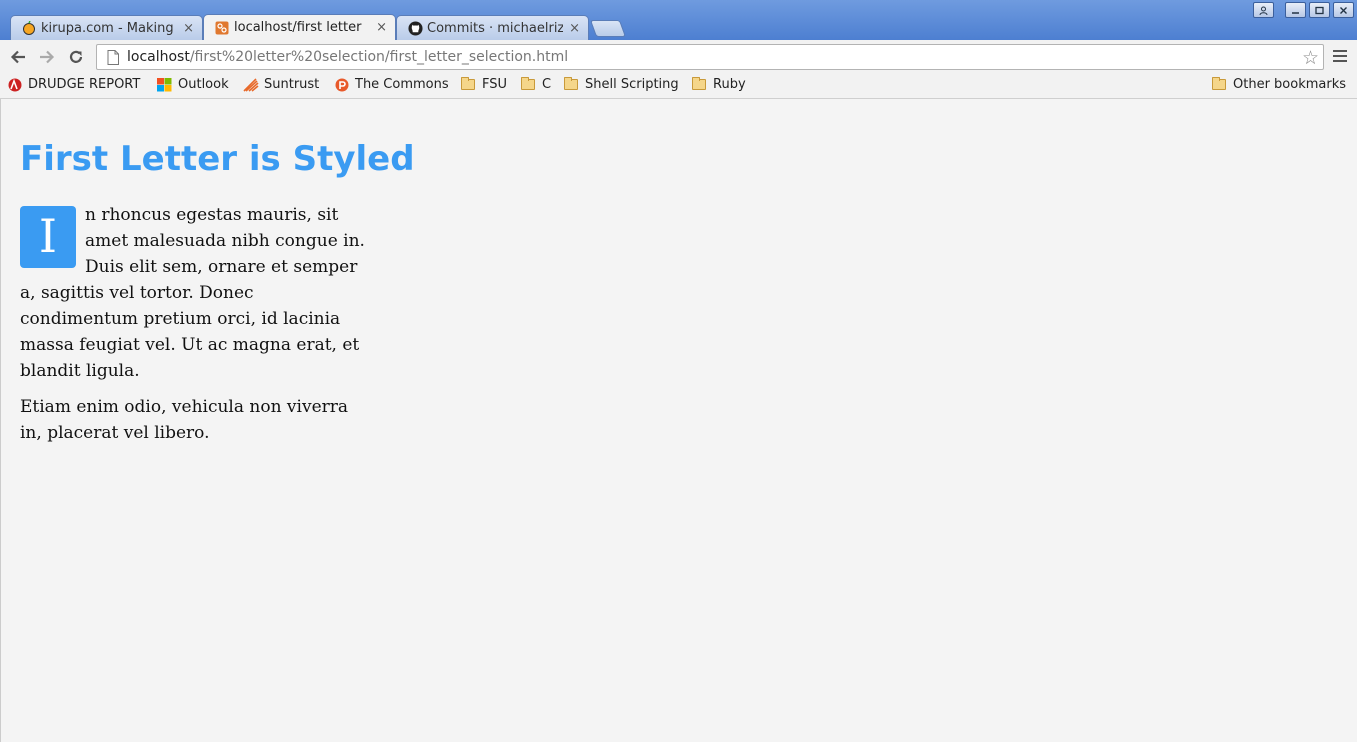 This screenshot has height=742, width=1357. I want to click on new-tab-button, so click(608, 28).